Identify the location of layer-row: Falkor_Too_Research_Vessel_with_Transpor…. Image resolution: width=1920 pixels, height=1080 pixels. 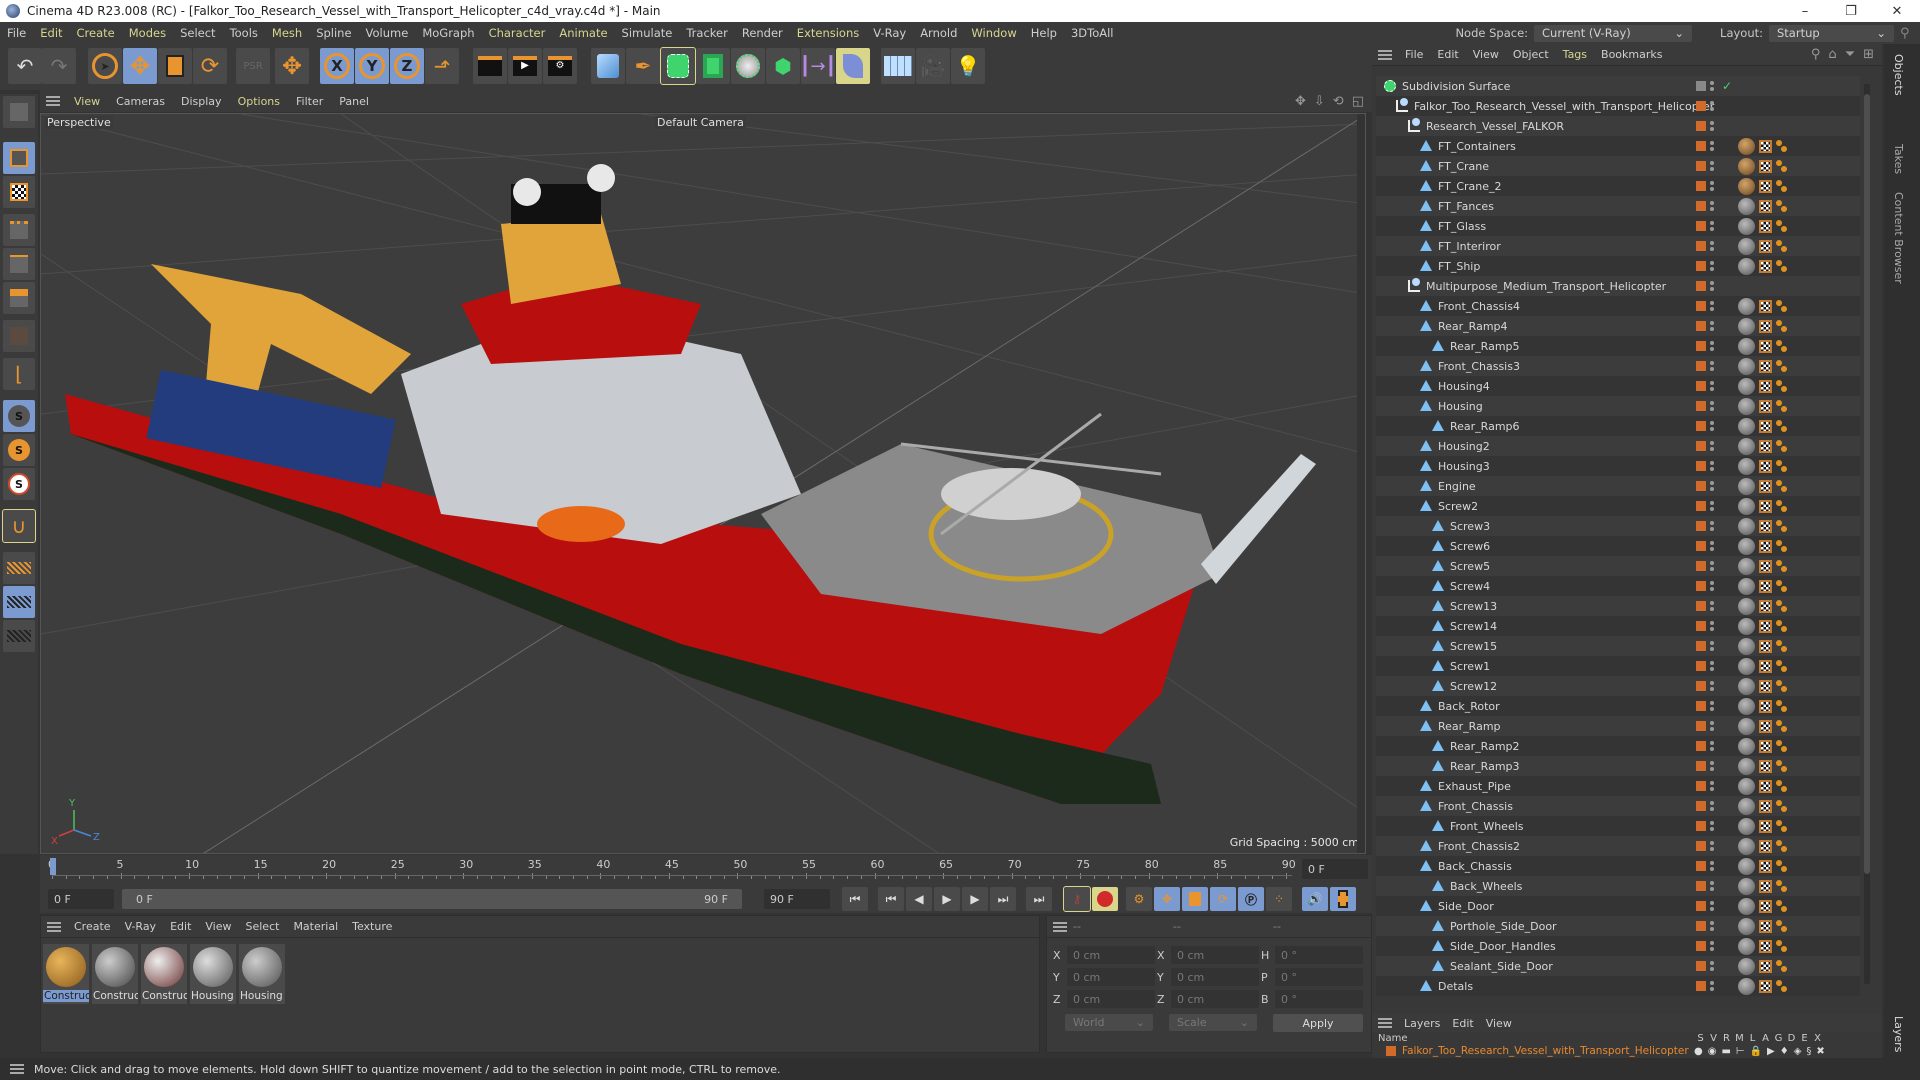
(1627, 1051).